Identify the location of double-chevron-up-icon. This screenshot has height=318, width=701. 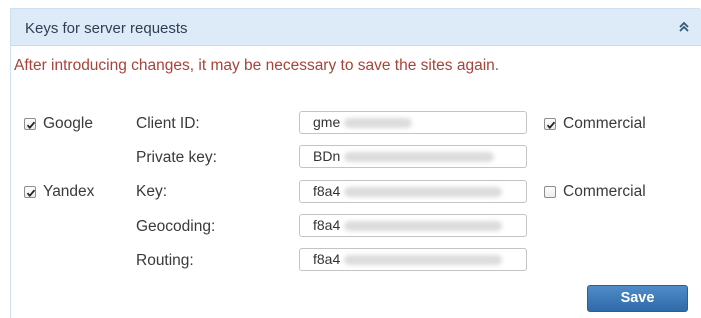
(684, 27).